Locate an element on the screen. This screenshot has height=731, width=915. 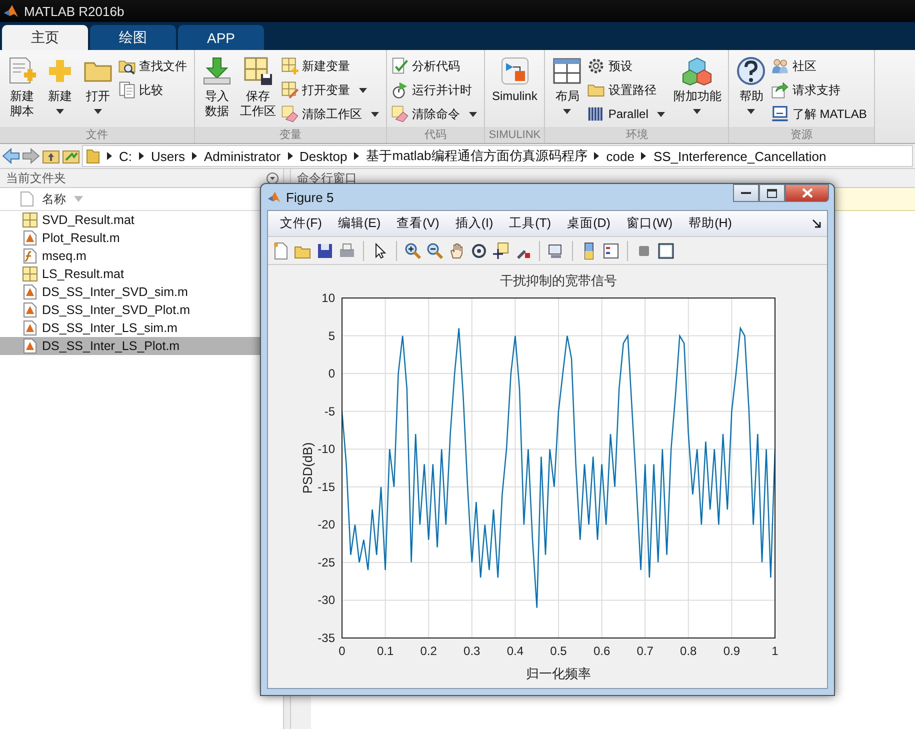
tick-label: -5 is located at coordinates (329, 411).